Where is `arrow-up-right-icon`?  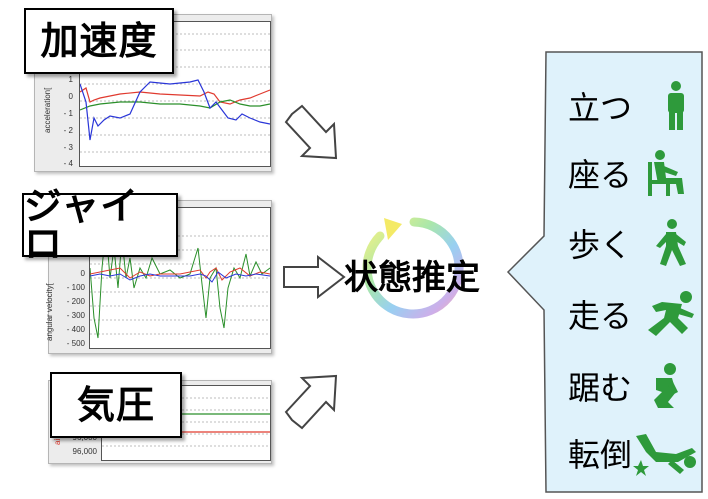
arrow-up-right-icon is located at coordinates (311, 402).